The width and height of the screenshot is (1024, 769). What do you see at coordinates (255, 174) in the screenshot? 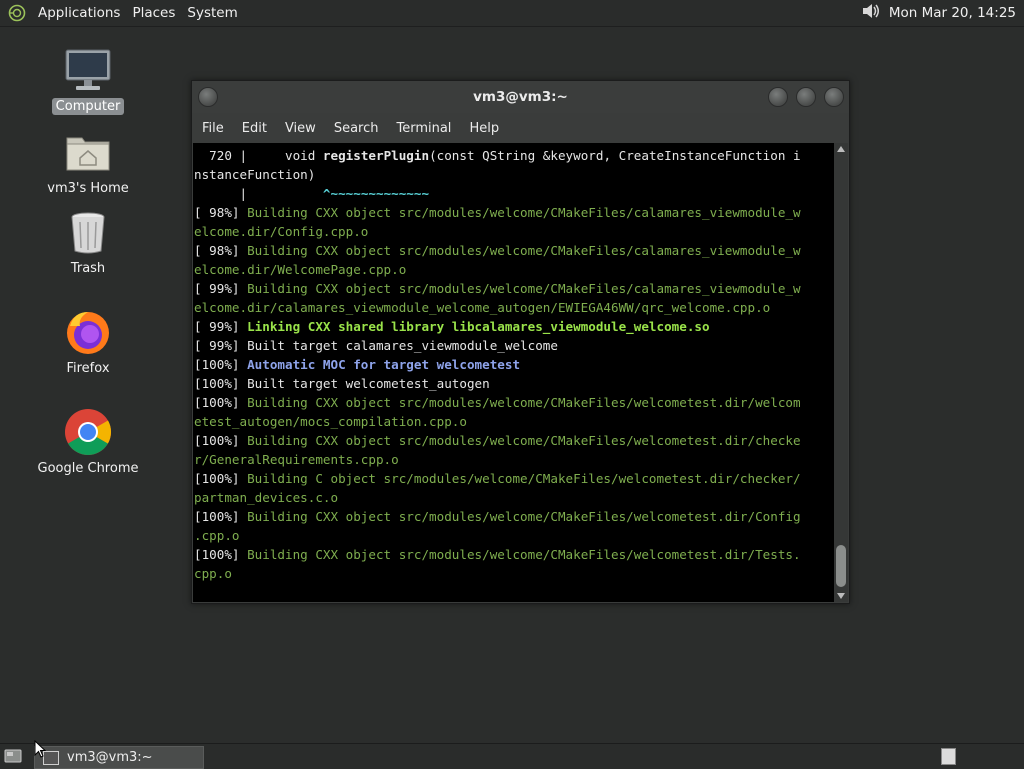
I see `terminal-line: nstanceFunction)` at bounding box center [255, 174].